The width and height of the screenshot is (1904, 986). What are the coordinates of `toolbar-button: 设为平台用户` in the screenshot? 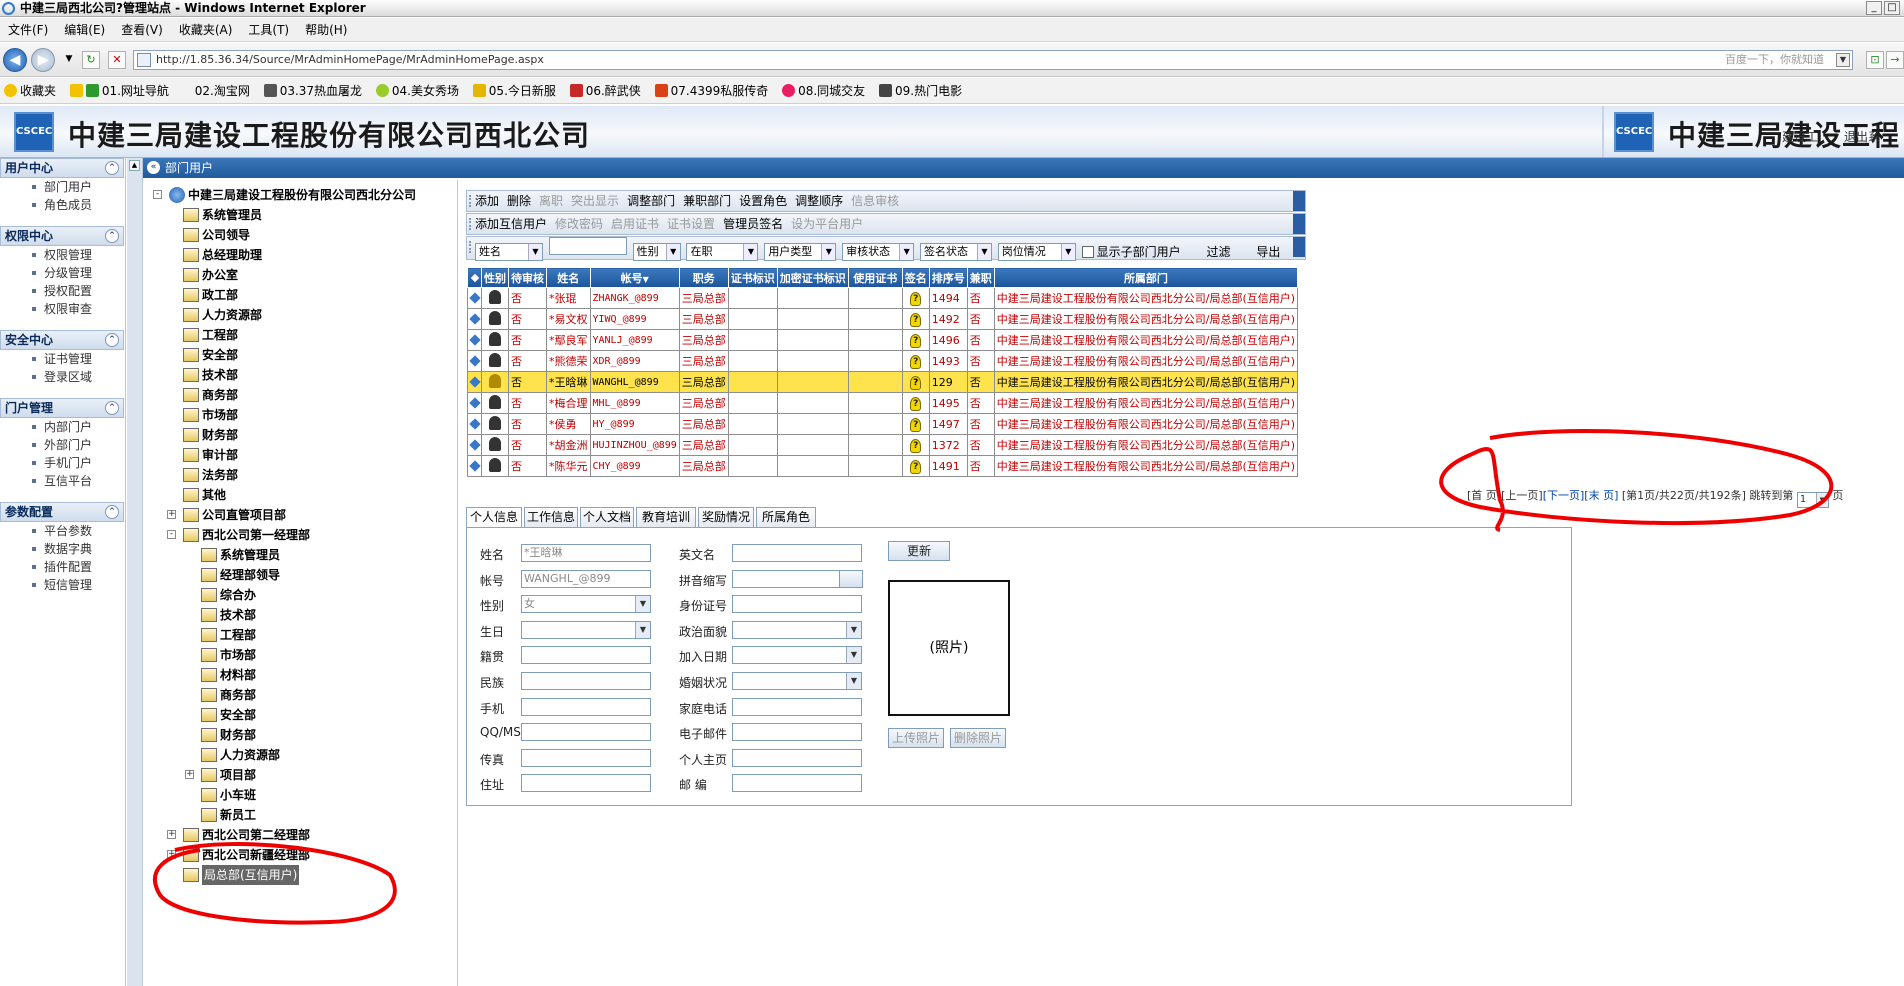 It's located at (827, 224).